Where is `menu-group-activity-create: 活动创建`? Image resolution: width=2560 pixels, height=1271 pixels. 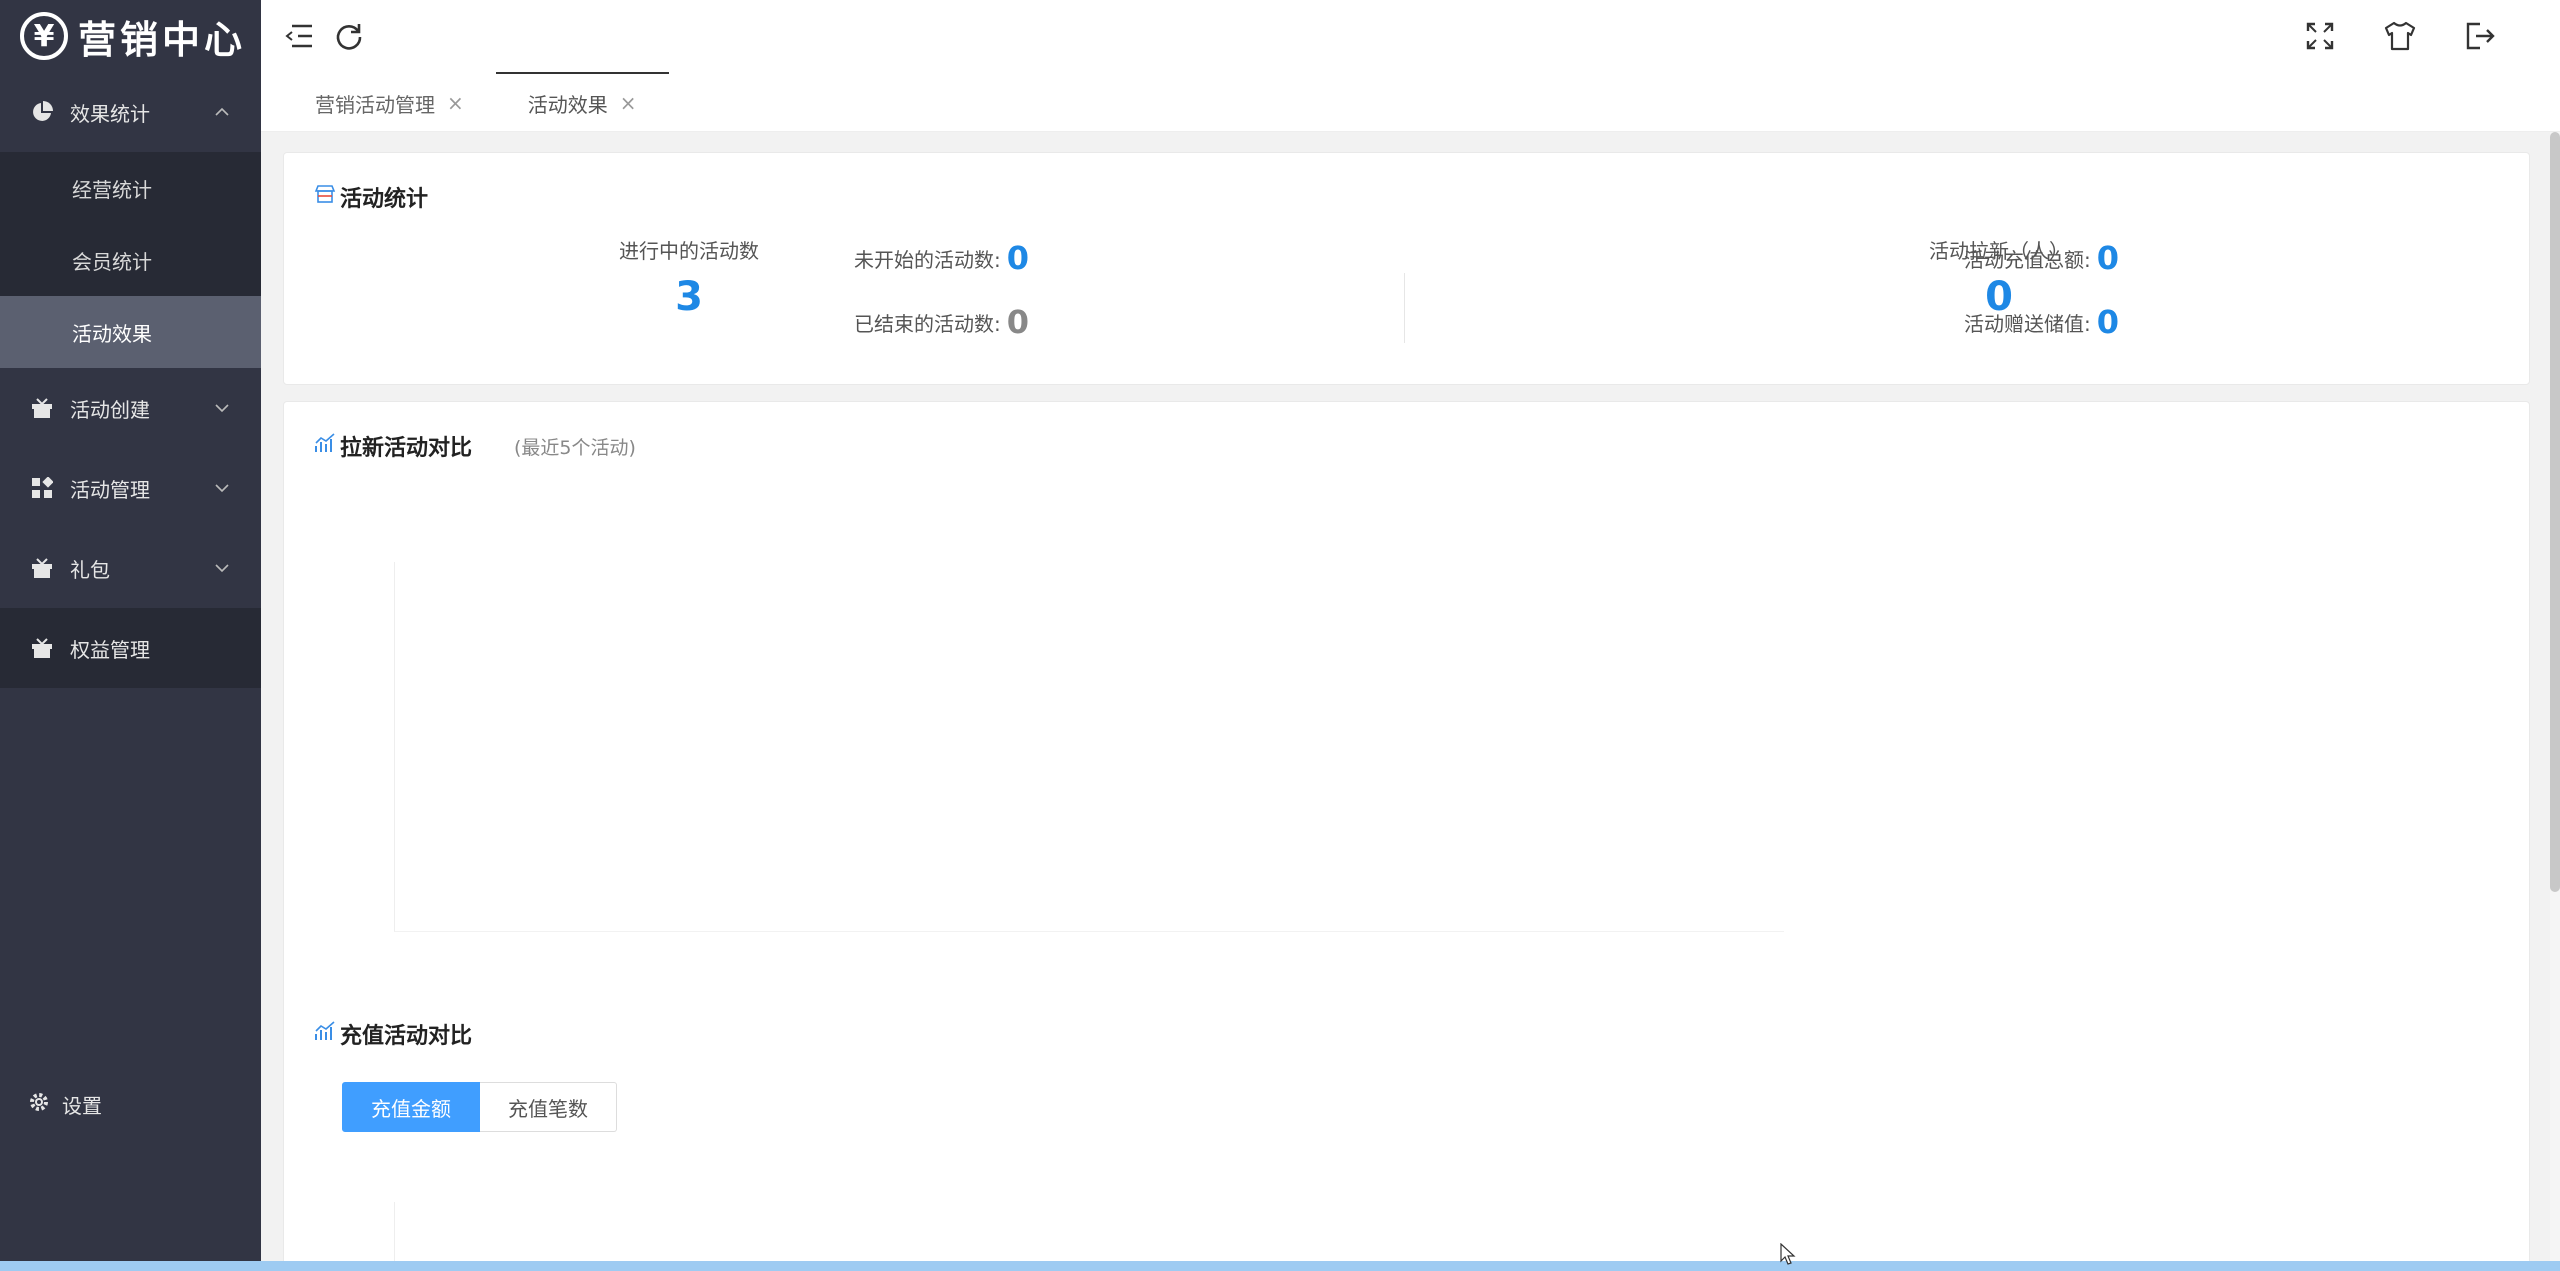 menu-group-activity-create: 活动创建 is located at coordinates (130, 408).